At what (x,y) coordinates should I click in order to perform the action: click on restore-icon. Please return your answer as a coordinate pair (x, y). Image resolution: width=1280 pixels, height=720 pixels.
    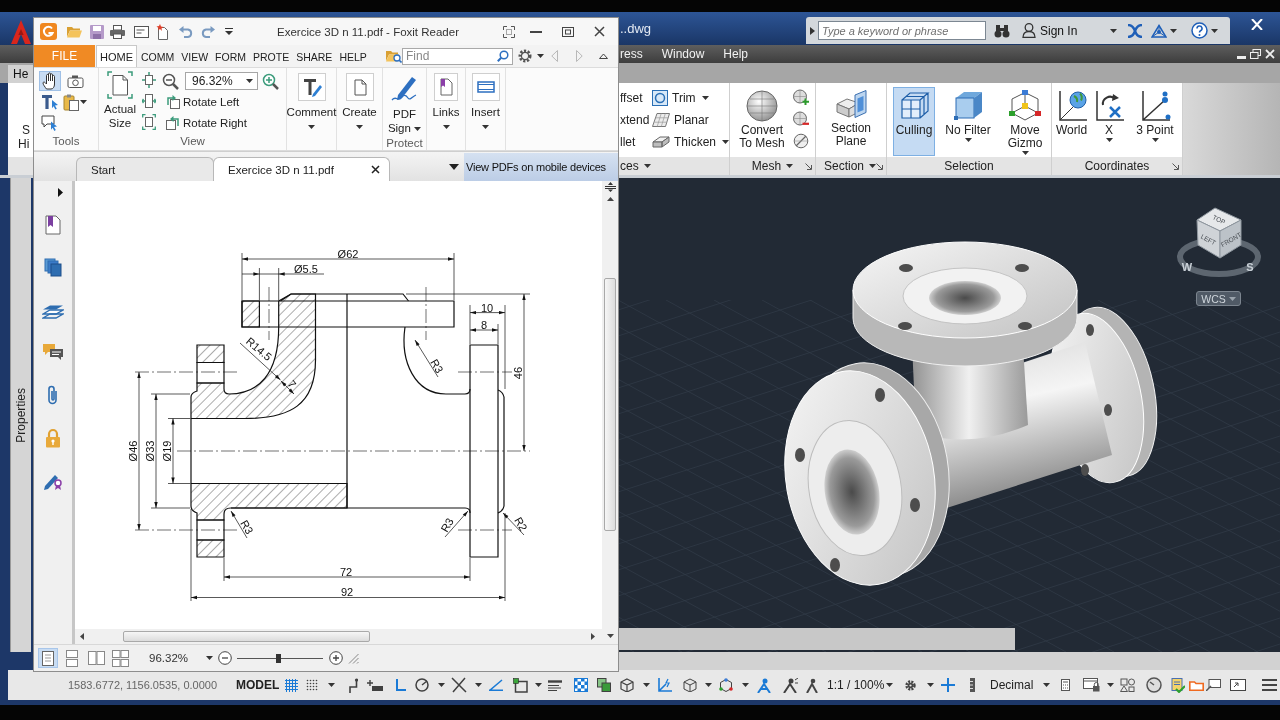
    Looking at the image, I should click on (1255, 54).